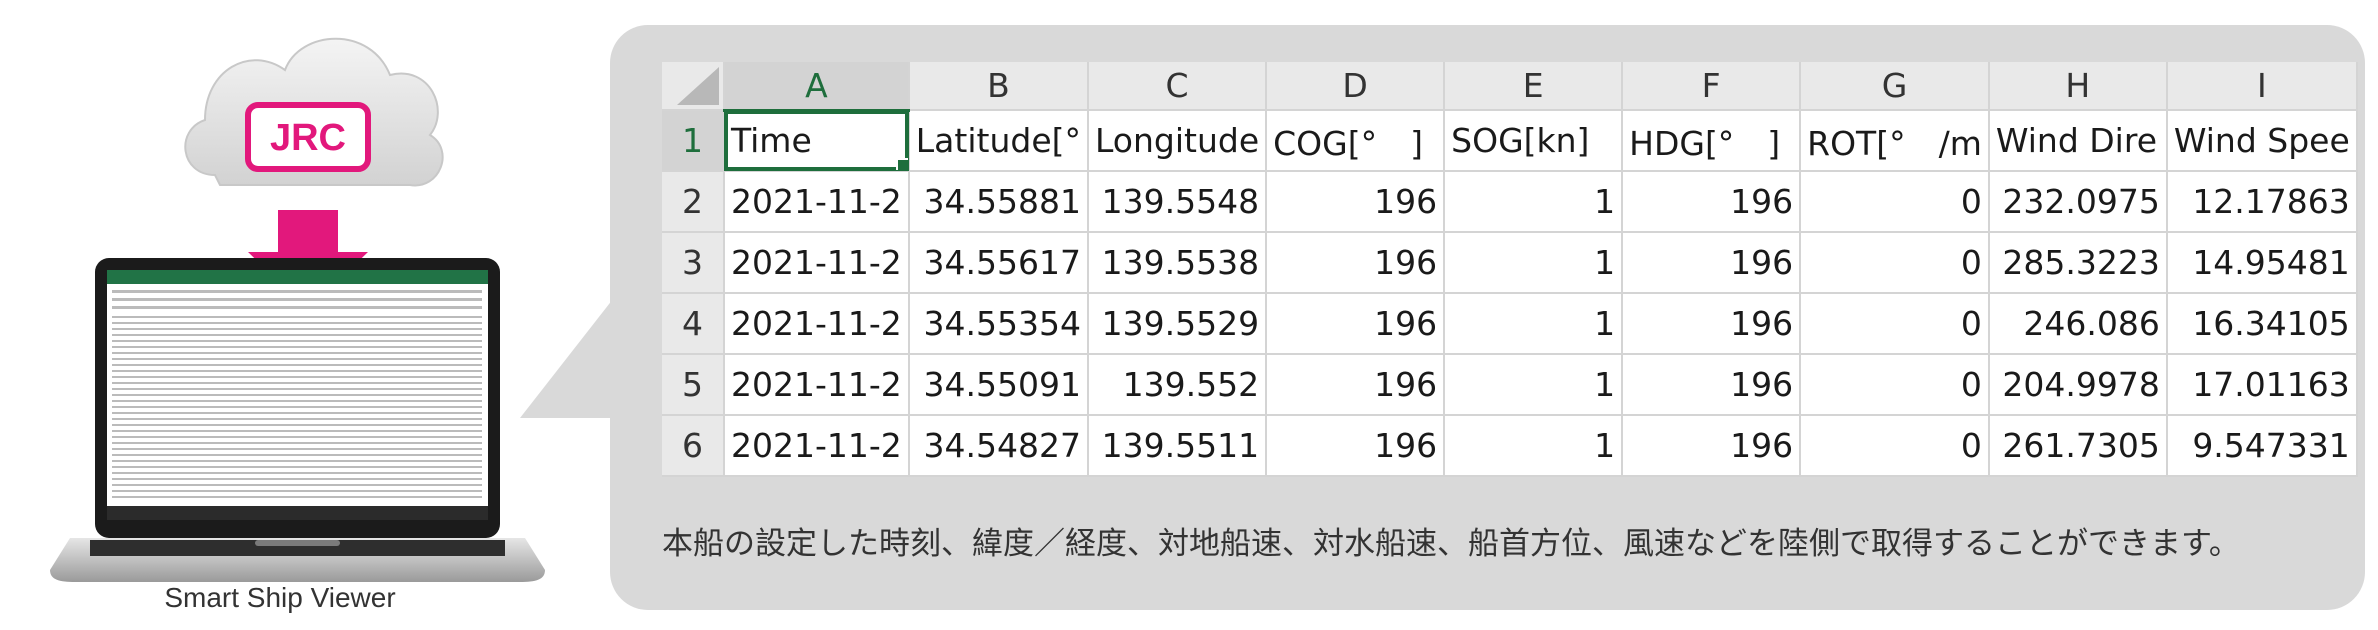 This screenshot has width=2378, height=630. Describe the element at coordinates (2262, 263) in the screenshot. I see `cell: 14.95481` at that location.